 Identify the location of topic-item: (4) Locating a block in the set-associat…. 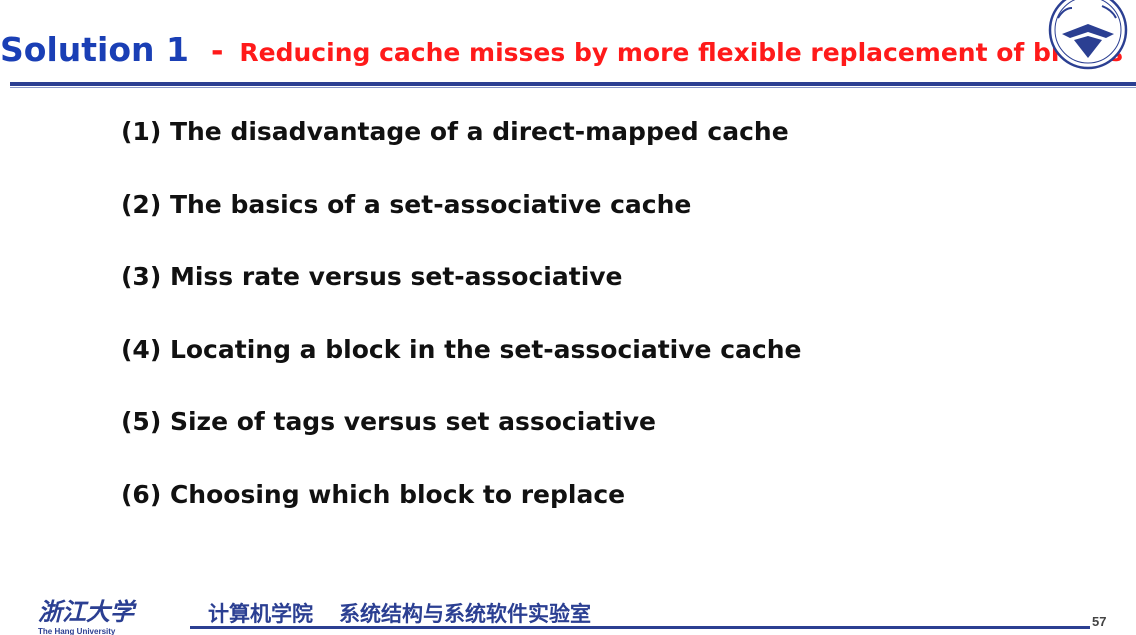
(461, 349).